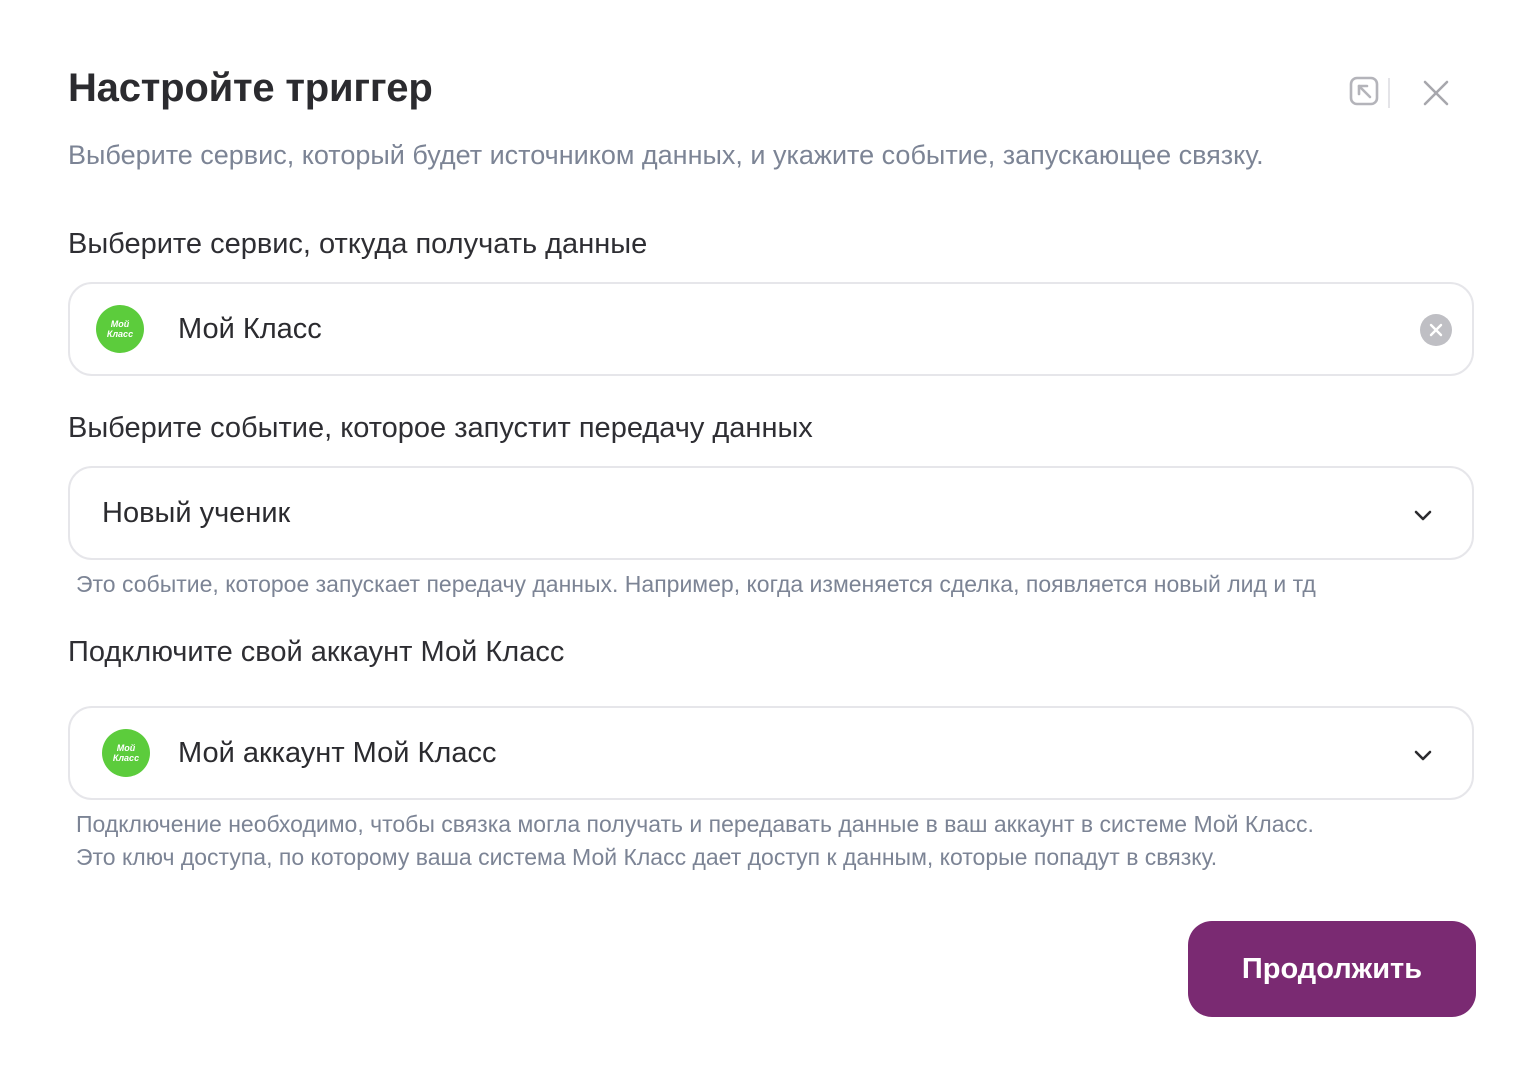 Image resolution: width=1518 pixels, height=1072 pixels. Describe the element at coordinates (1436, 330) in the screenshot. I see `clear-icon` at that location.